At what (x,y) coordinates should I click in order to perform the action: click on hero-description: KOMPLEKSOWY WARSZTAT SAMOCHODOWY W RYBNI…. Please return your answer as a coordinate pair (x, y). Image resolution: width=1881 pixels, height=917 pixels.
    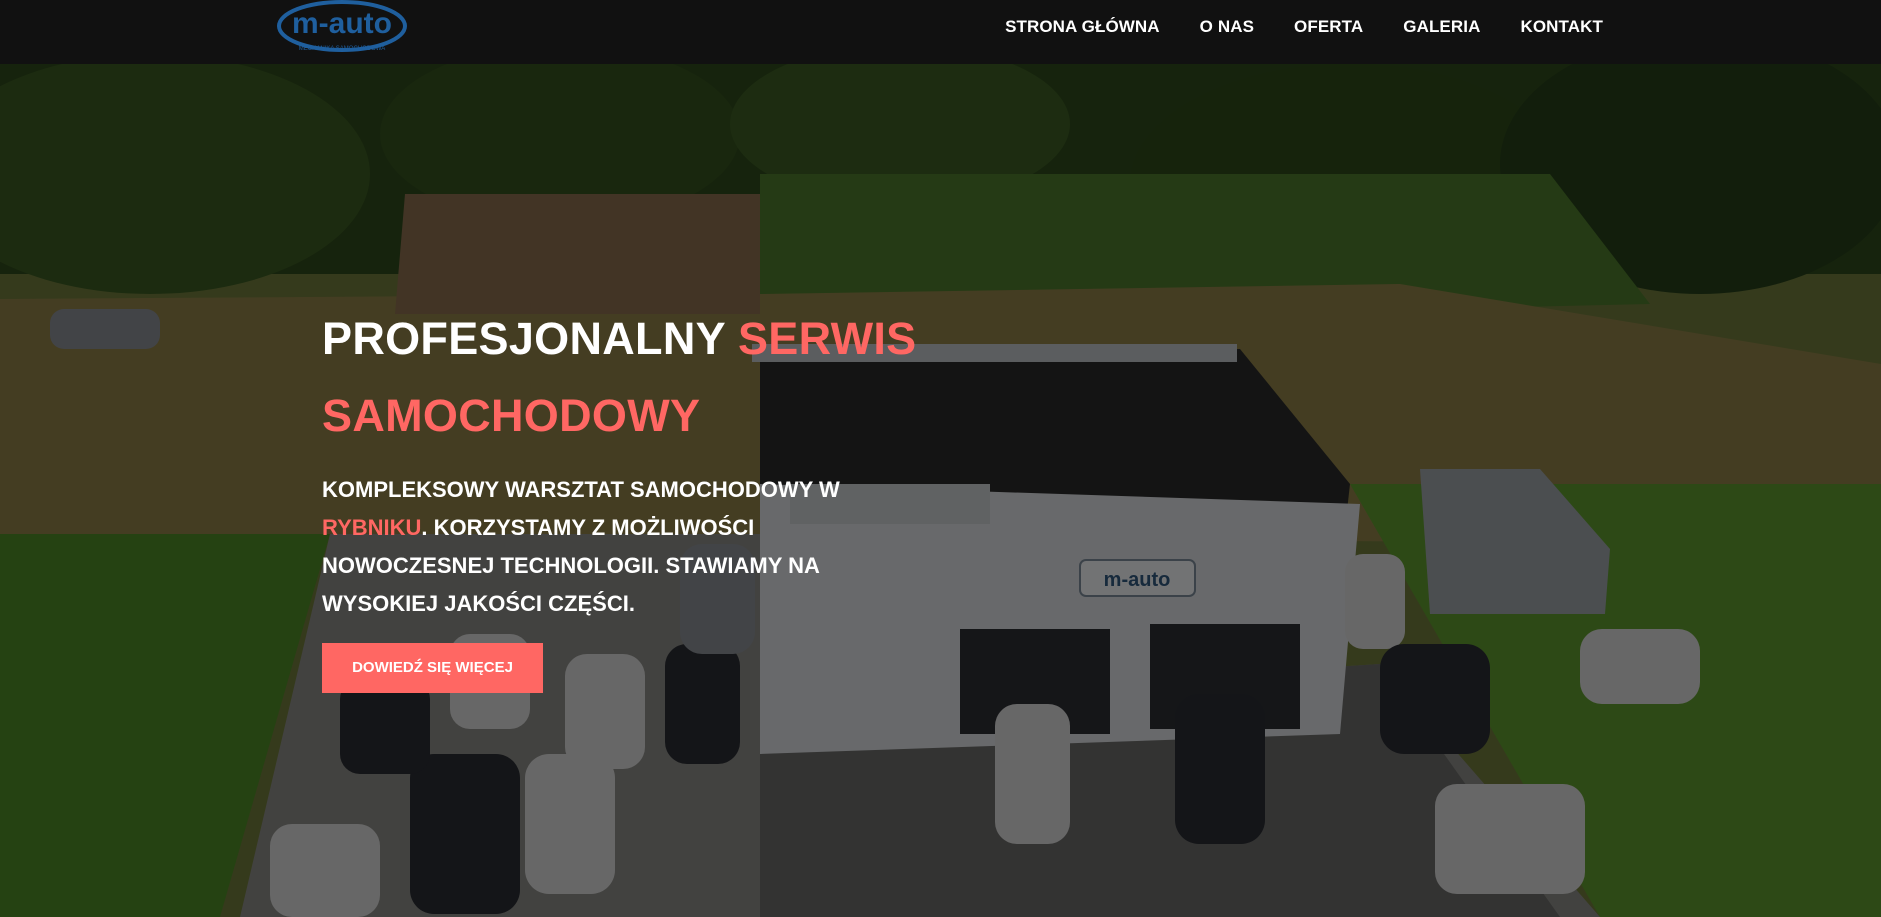
    Looking at the image, I should click on (602, 547).